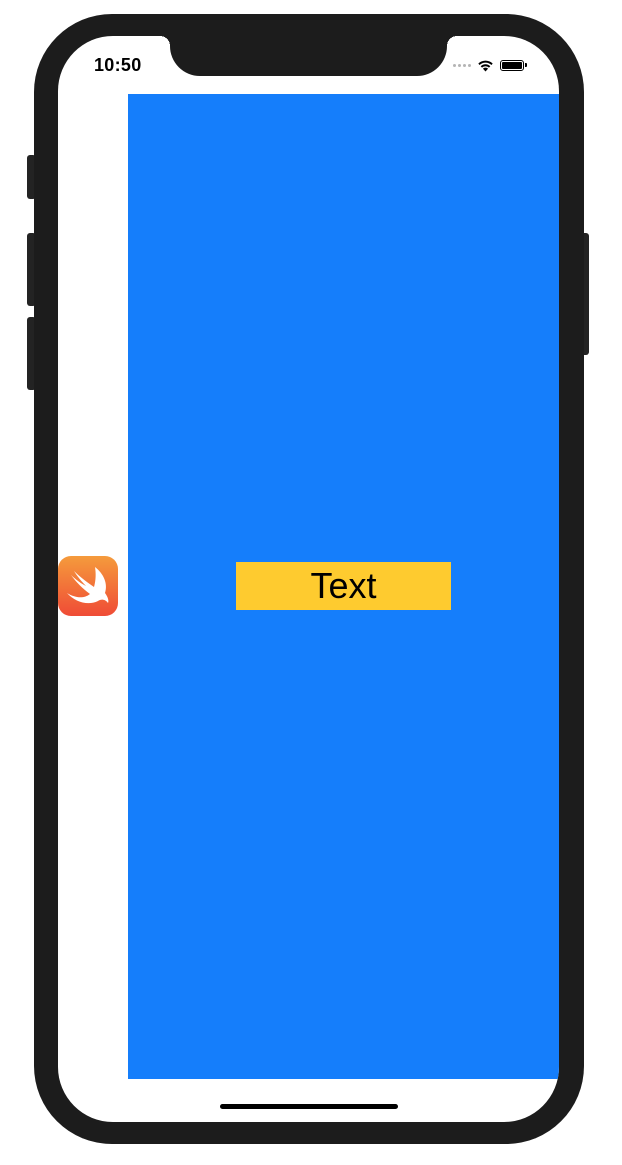  What do you see at coordinates (485, 65) in the screenshot?
I see `wifi-icon` at bounding box center [485, 65].